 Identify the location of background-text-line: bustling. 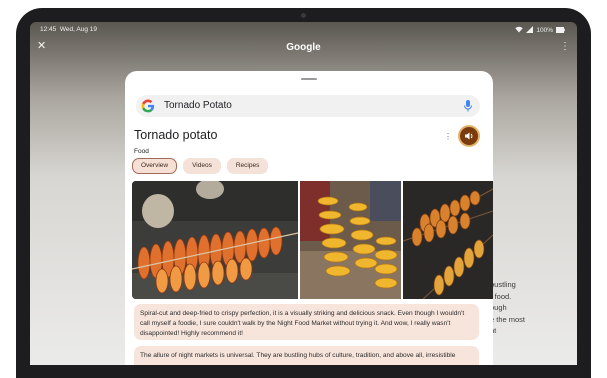
(503, 284).